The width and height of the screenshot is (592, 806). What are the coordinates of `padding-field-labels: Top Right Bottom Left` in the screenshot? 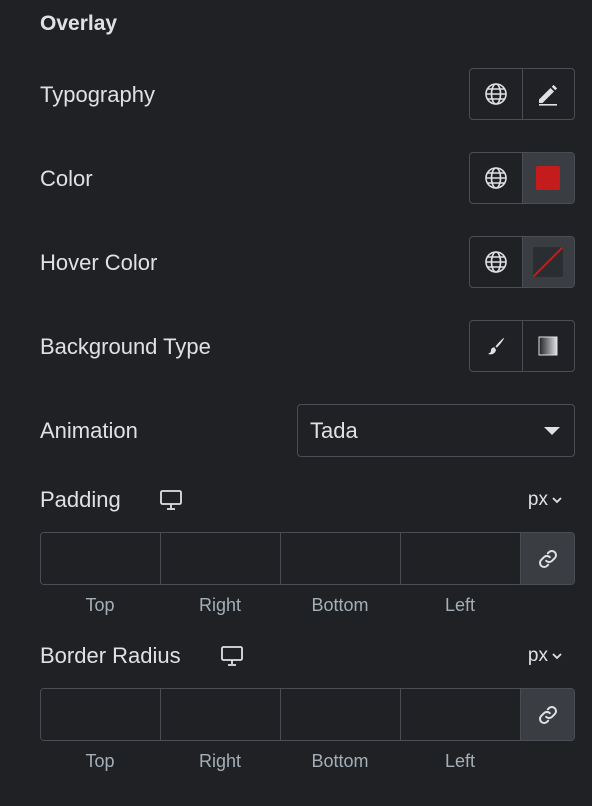 It's located at (280, 605).